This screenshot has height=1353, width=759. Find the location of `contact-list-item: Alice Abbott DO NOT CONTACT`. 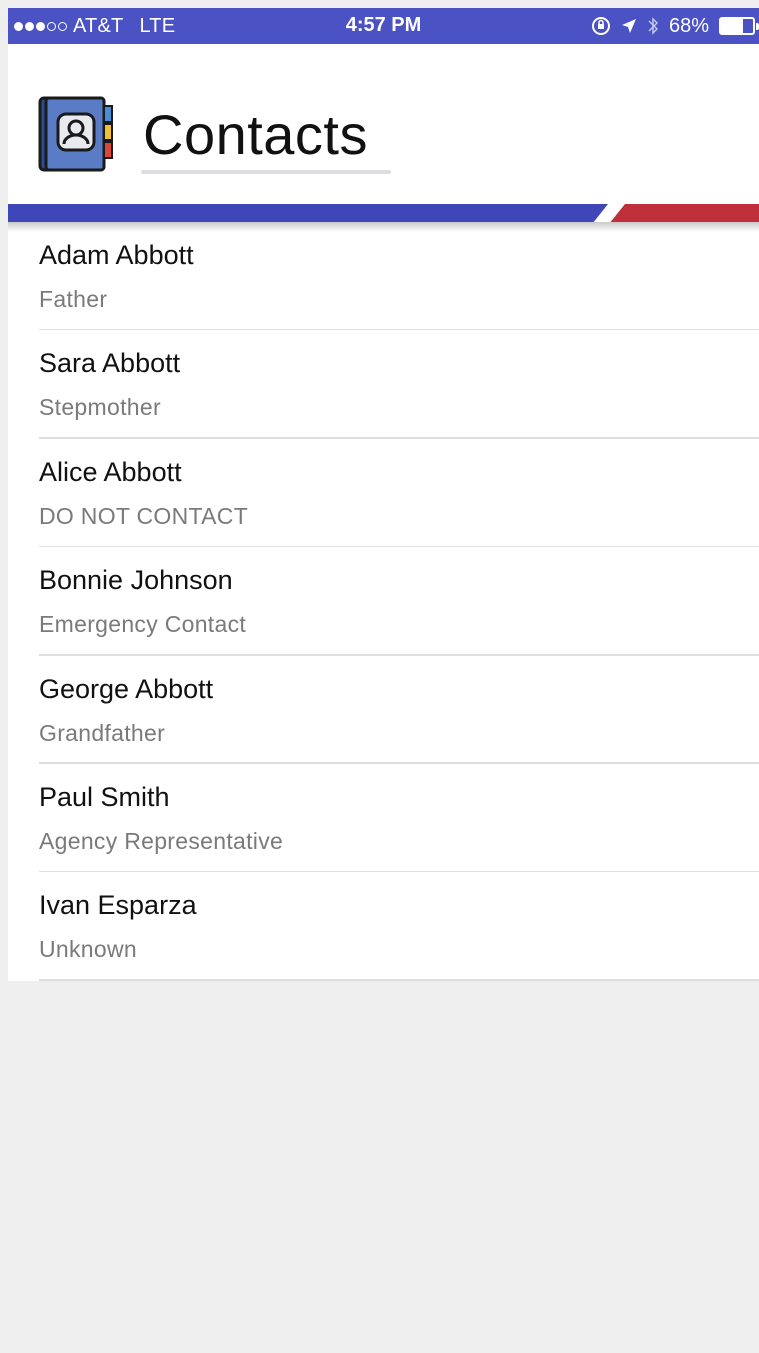

contact-list-item: Alice Abbott DO NOT CONTACT is located at coordinates (383, 493).